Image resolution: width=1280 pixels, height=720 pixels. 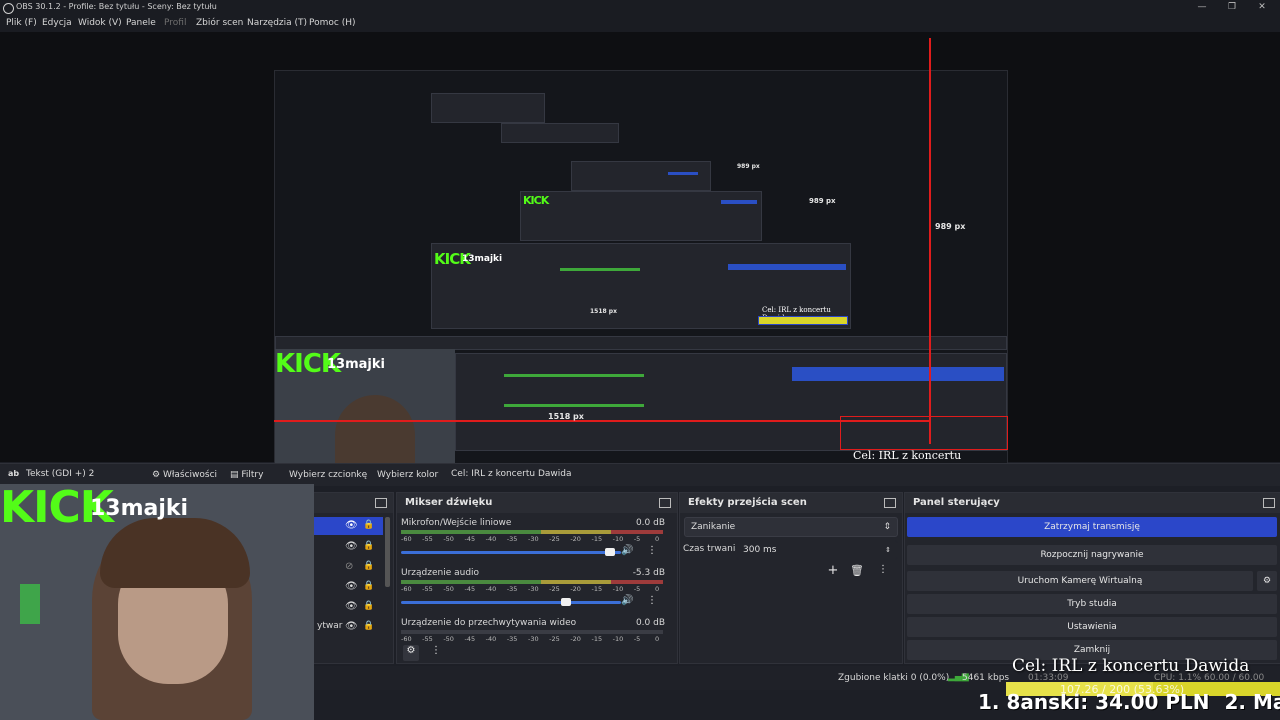 I want to click on duration-label: Czas trwania, so click(x=712, y=549).